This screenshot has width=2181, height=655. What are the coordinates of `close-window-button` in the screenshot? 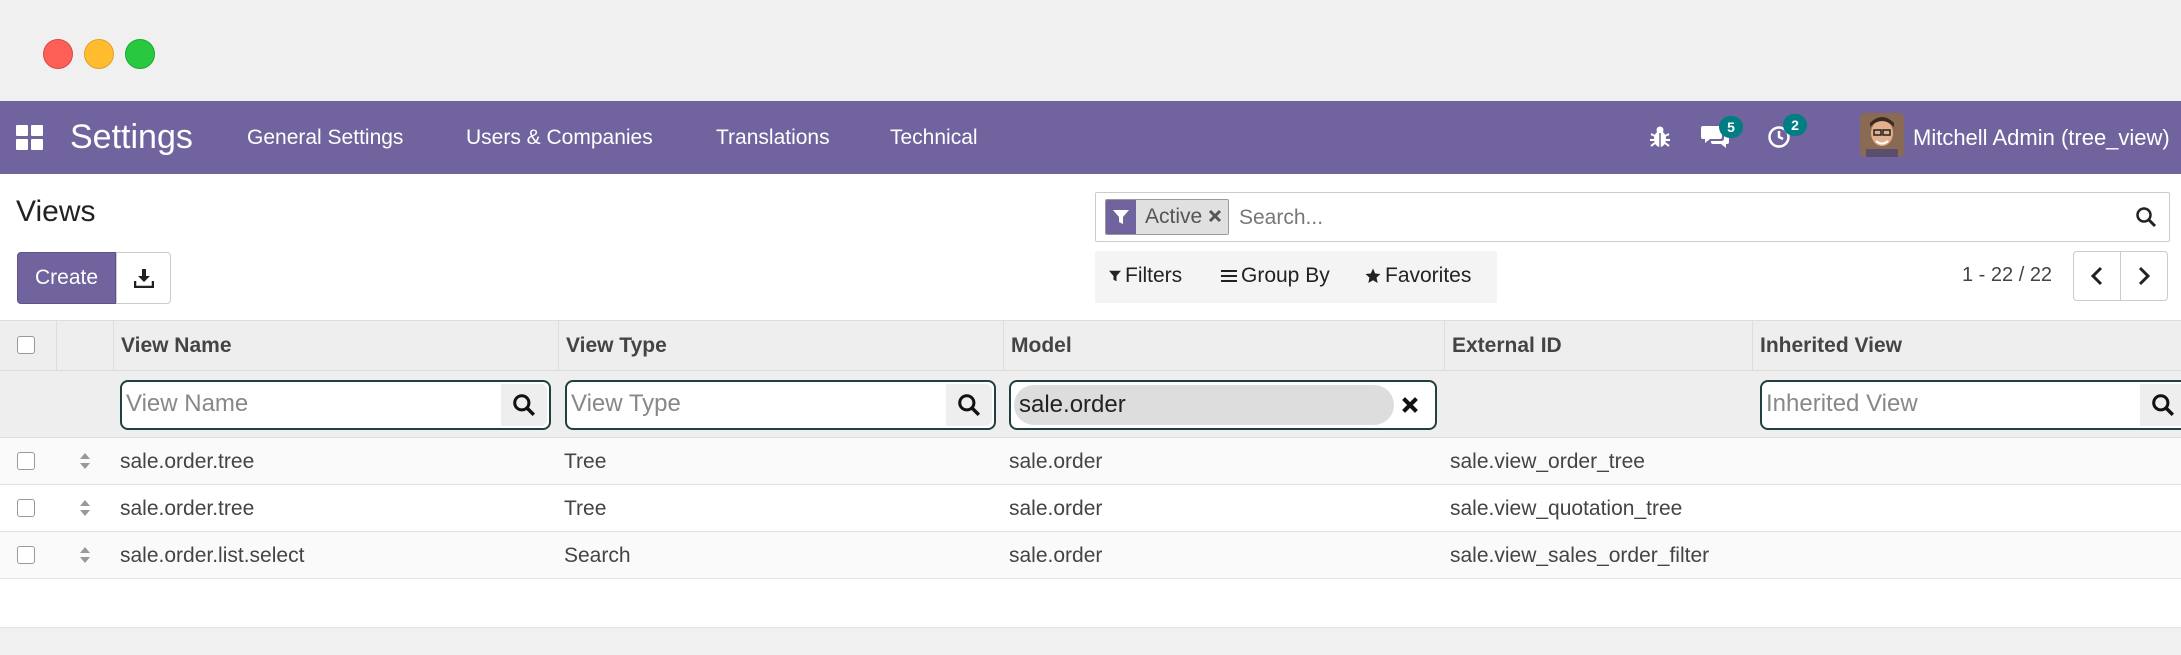 It's located at (58, 54).